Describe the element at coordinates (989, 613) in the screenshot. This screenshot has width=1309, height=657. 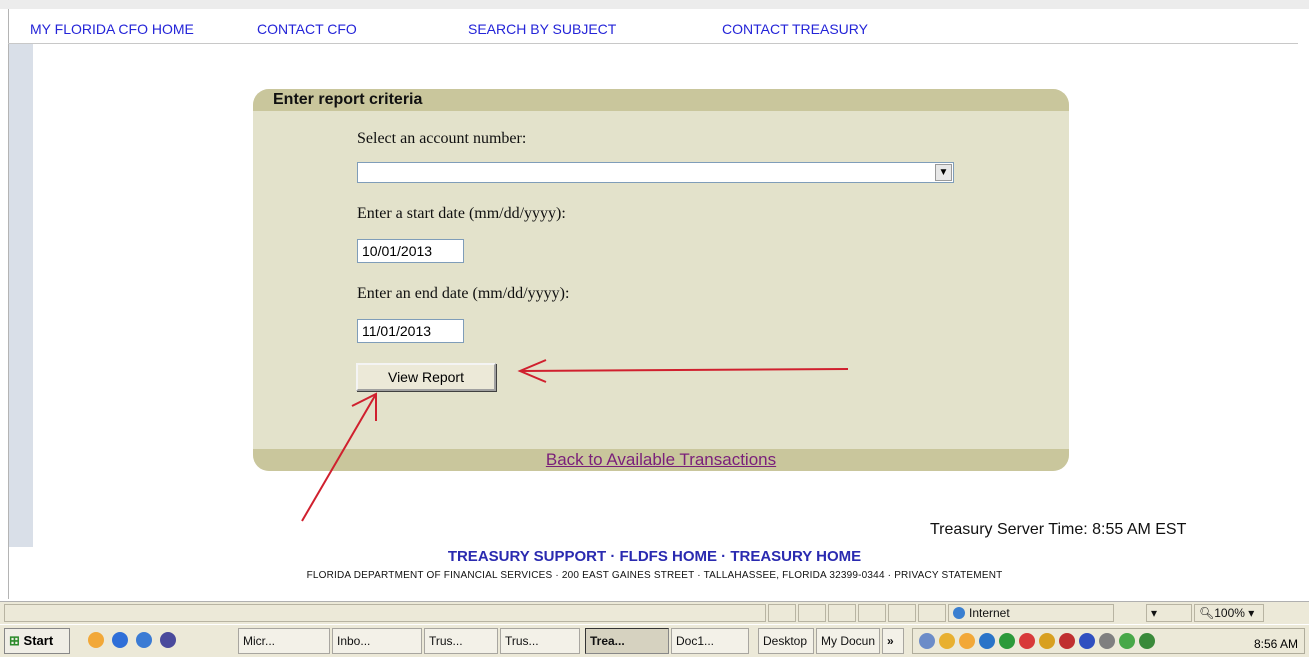
I see `zone-label: Internet` at that location.